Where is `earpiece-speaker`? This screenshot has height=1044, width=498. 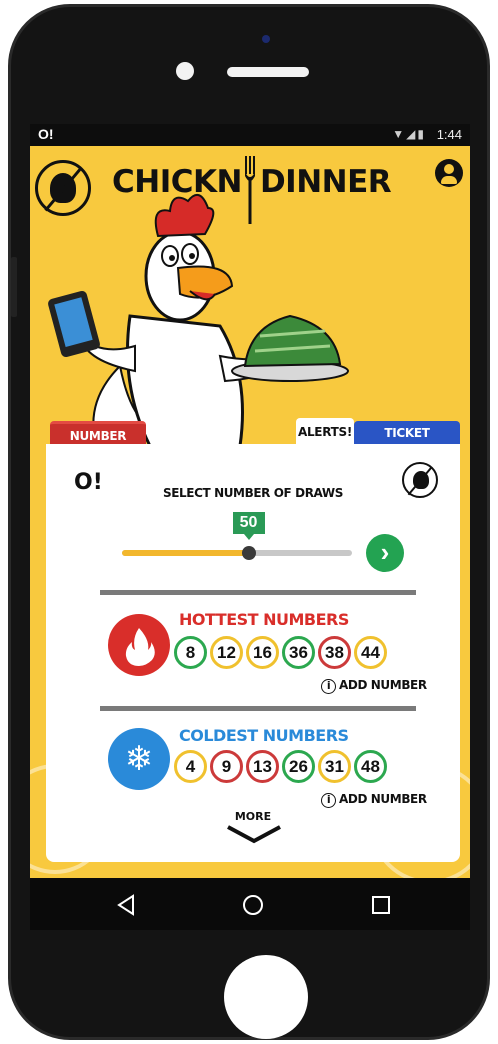 earpiece-speaker is located at coordinates (268, 72).